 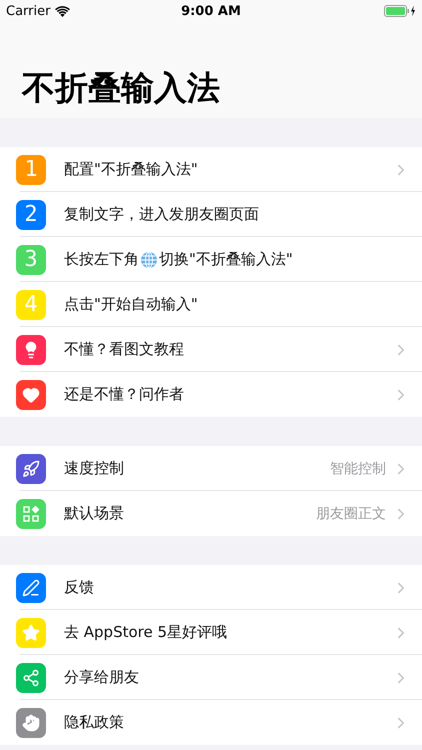 I want to click on menu-row: 去 AppStore 5星好评哦, so click(x=211, y=632).